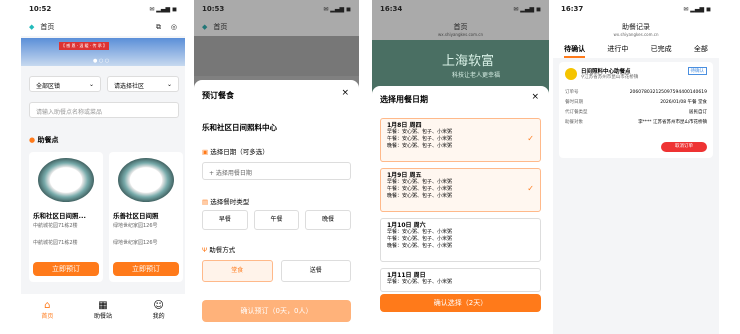 The height and width of the screenshot is (334, 740). What do you see at coordinates (44, 140) in the screenshot?
I see `section-title: ● 助餐点` at bounding box center [44, 140].